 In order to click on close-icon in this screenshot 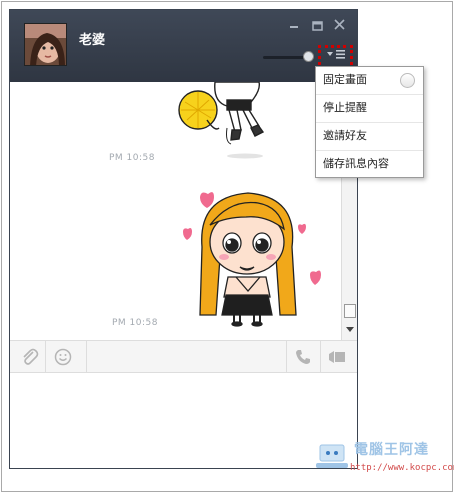, I will do `click(339, 25)`.